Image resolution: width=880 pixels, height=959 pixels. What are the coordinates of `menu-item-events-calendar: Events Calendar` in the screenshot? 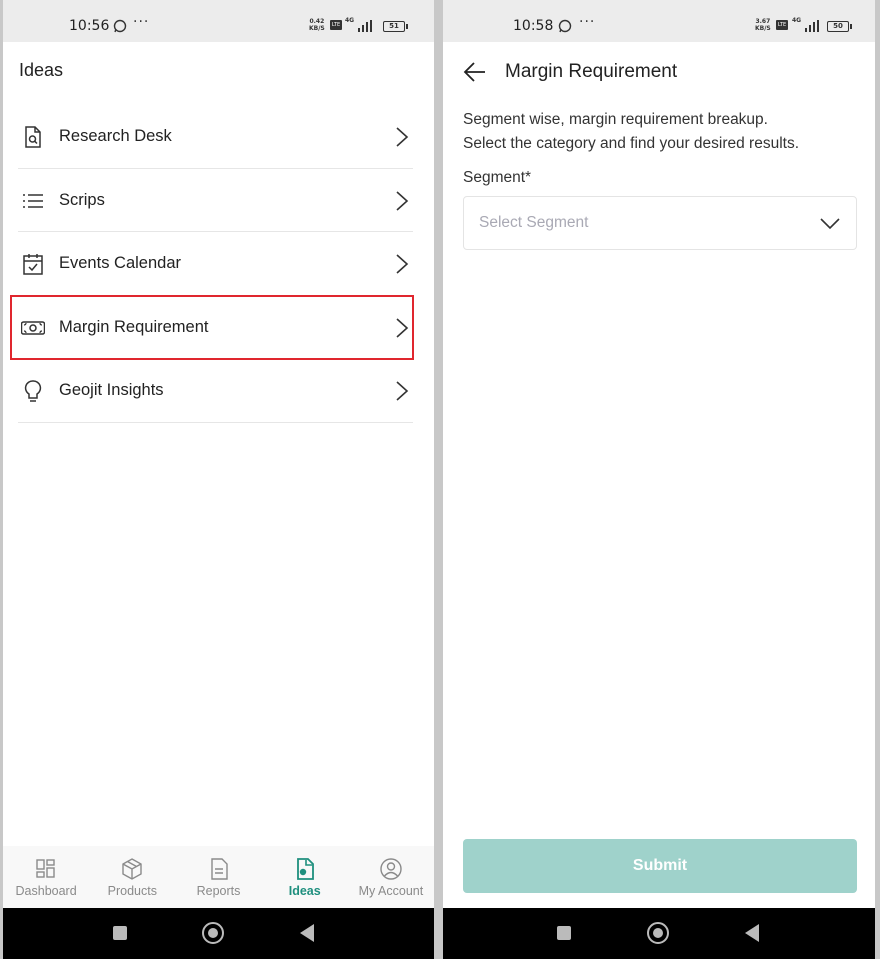 It's located at (215, 264).